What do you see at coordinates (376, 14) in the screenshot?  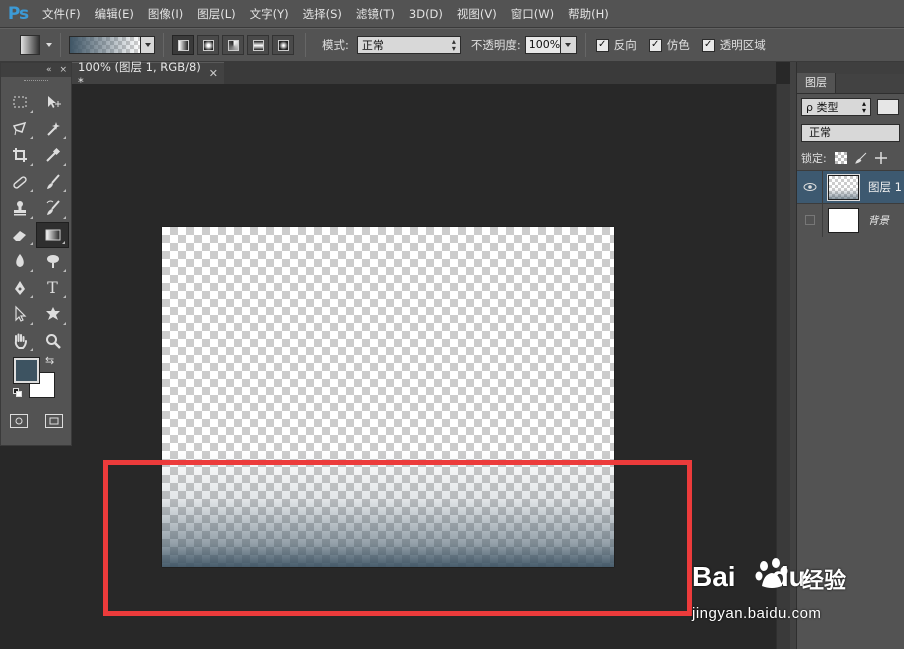 I see `menu-filter: 滤镜(T)` at bounding box center [376, 14].